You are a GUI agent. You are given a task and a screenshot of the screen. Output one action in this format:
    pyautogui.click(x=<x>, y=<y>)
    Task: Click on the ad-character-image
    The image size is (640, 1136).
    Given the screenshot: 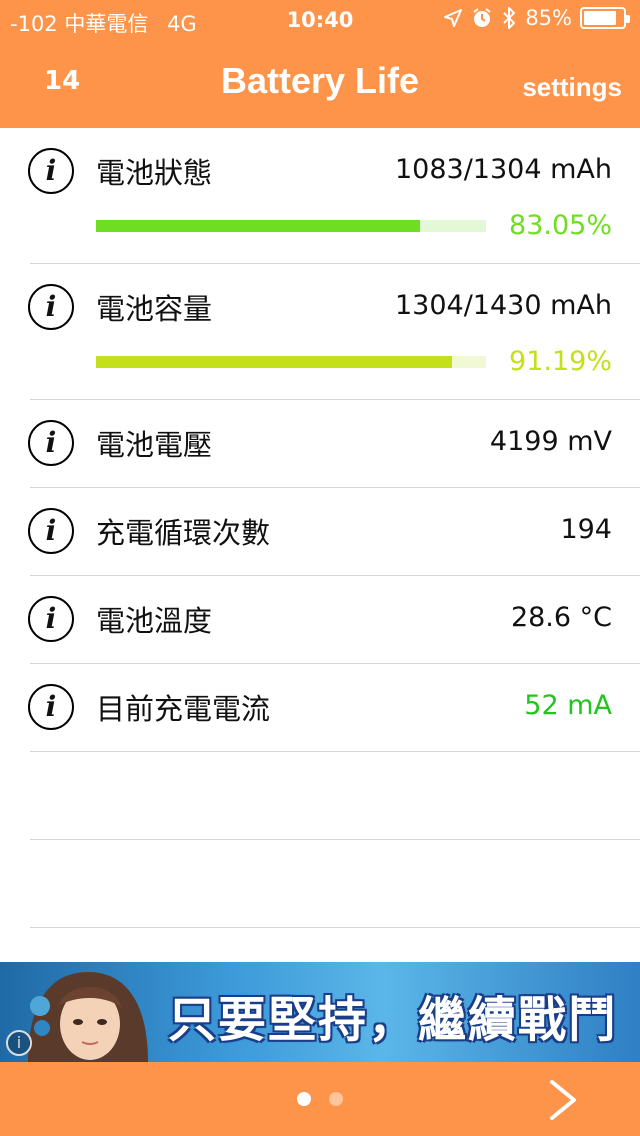 What is the action you would take?
    pyautogui.click(x=88, y=1017)
    